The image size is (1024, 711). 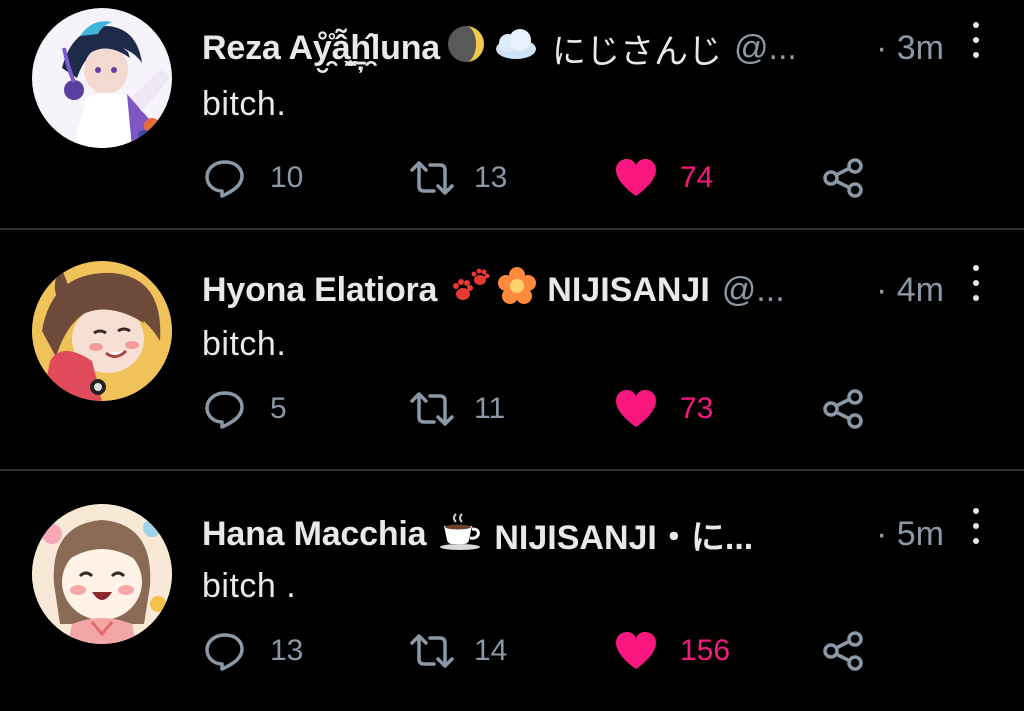 I want to click on paw-print-icon, so click(x=470, y=290).